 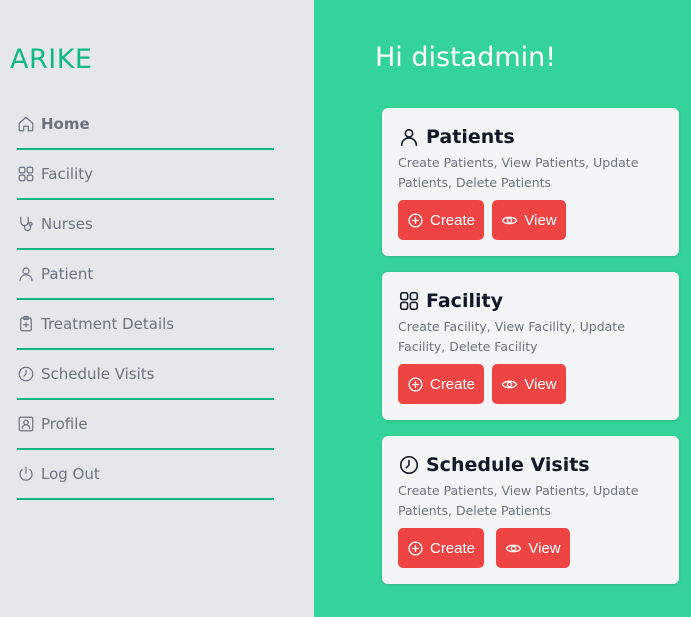 What do you see at coordinates (145, 475) in the screenshot?
I see `sidebar-item-log-out: Log Out` at bounding box center [145, 475].